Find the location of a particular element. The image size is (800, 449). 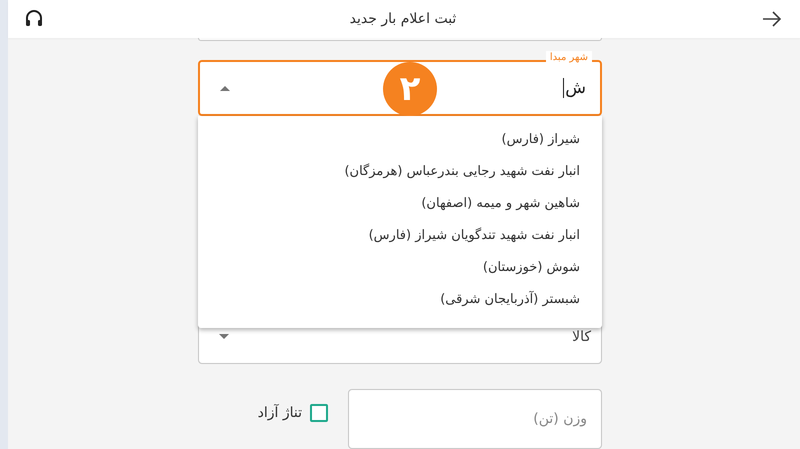

headset-icon is located at coordinates (34, 19).